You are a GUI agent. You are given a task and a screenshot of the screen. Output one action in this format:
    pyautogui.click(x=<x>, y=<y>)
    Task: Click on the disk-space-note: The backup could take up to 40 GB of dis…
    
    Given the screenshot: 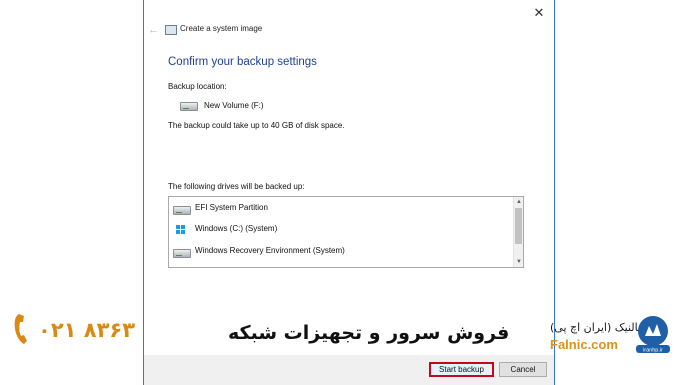 What is the action you would take?
    pyautogui.click(x=256, y=125)
    